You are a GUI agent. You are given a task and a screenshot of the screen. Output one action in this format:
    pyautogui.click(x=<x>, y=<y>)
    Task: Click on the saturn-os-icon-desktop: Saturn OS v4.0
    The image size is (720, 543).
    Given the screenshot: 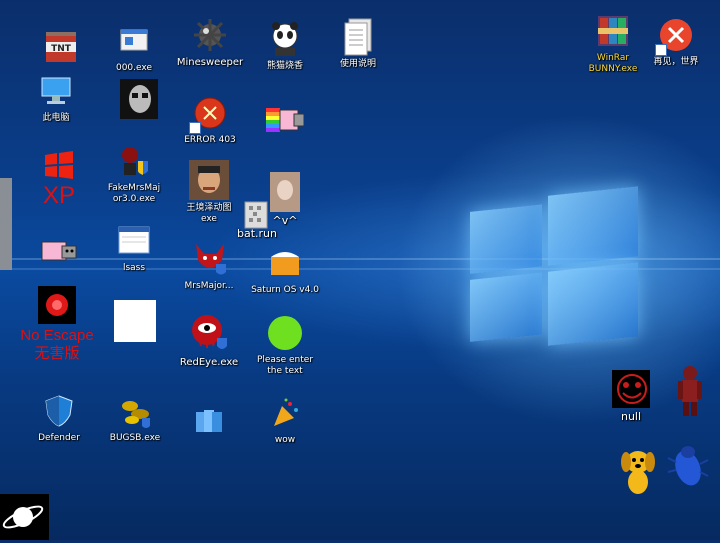 What is the action you would take?
    pyautogui.click(x=285, y=270)
    